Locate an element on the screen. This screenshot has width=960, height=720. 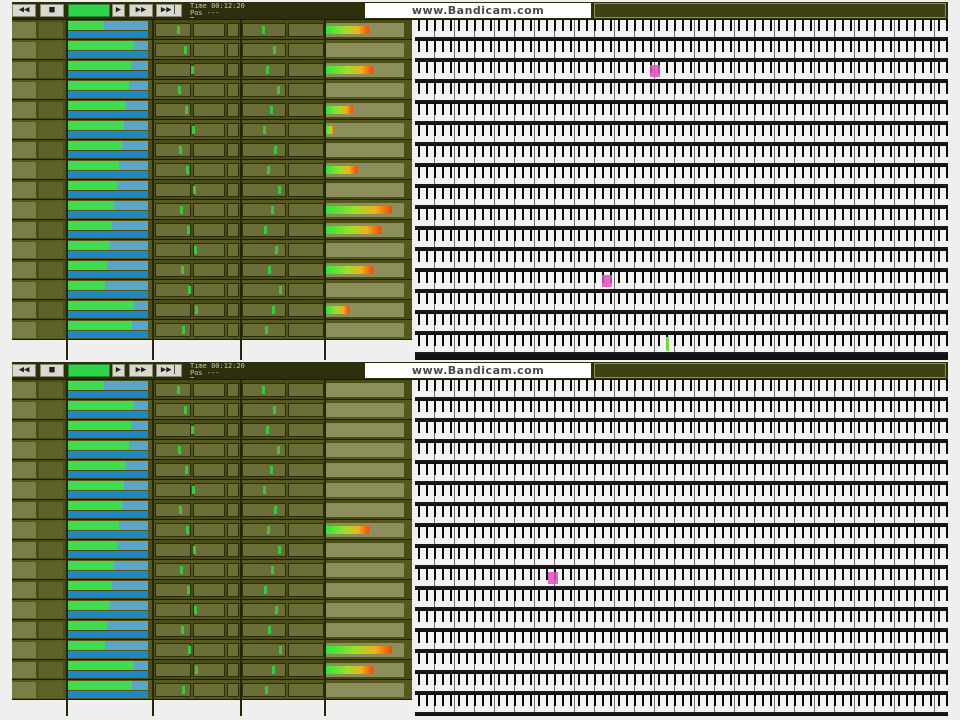
forward-button: ▶▶ is located at coordinates (141, 370).